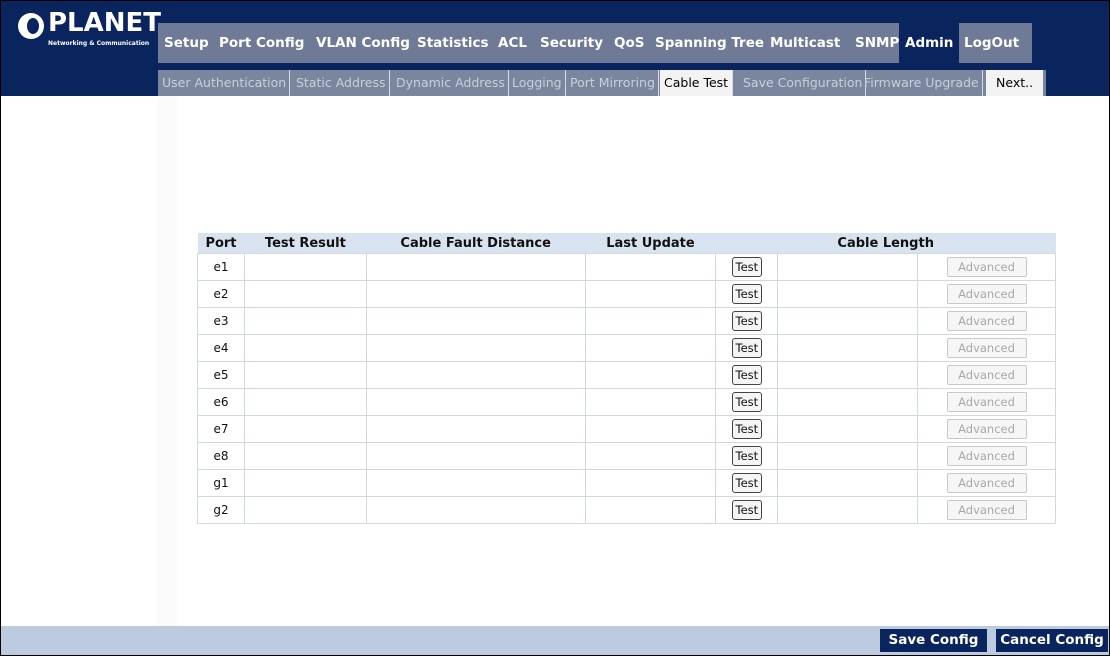 The image size is (1110, 656). Describe the element at coordinates (167, 361) in the screenshot. I see `content-margin` at that location.